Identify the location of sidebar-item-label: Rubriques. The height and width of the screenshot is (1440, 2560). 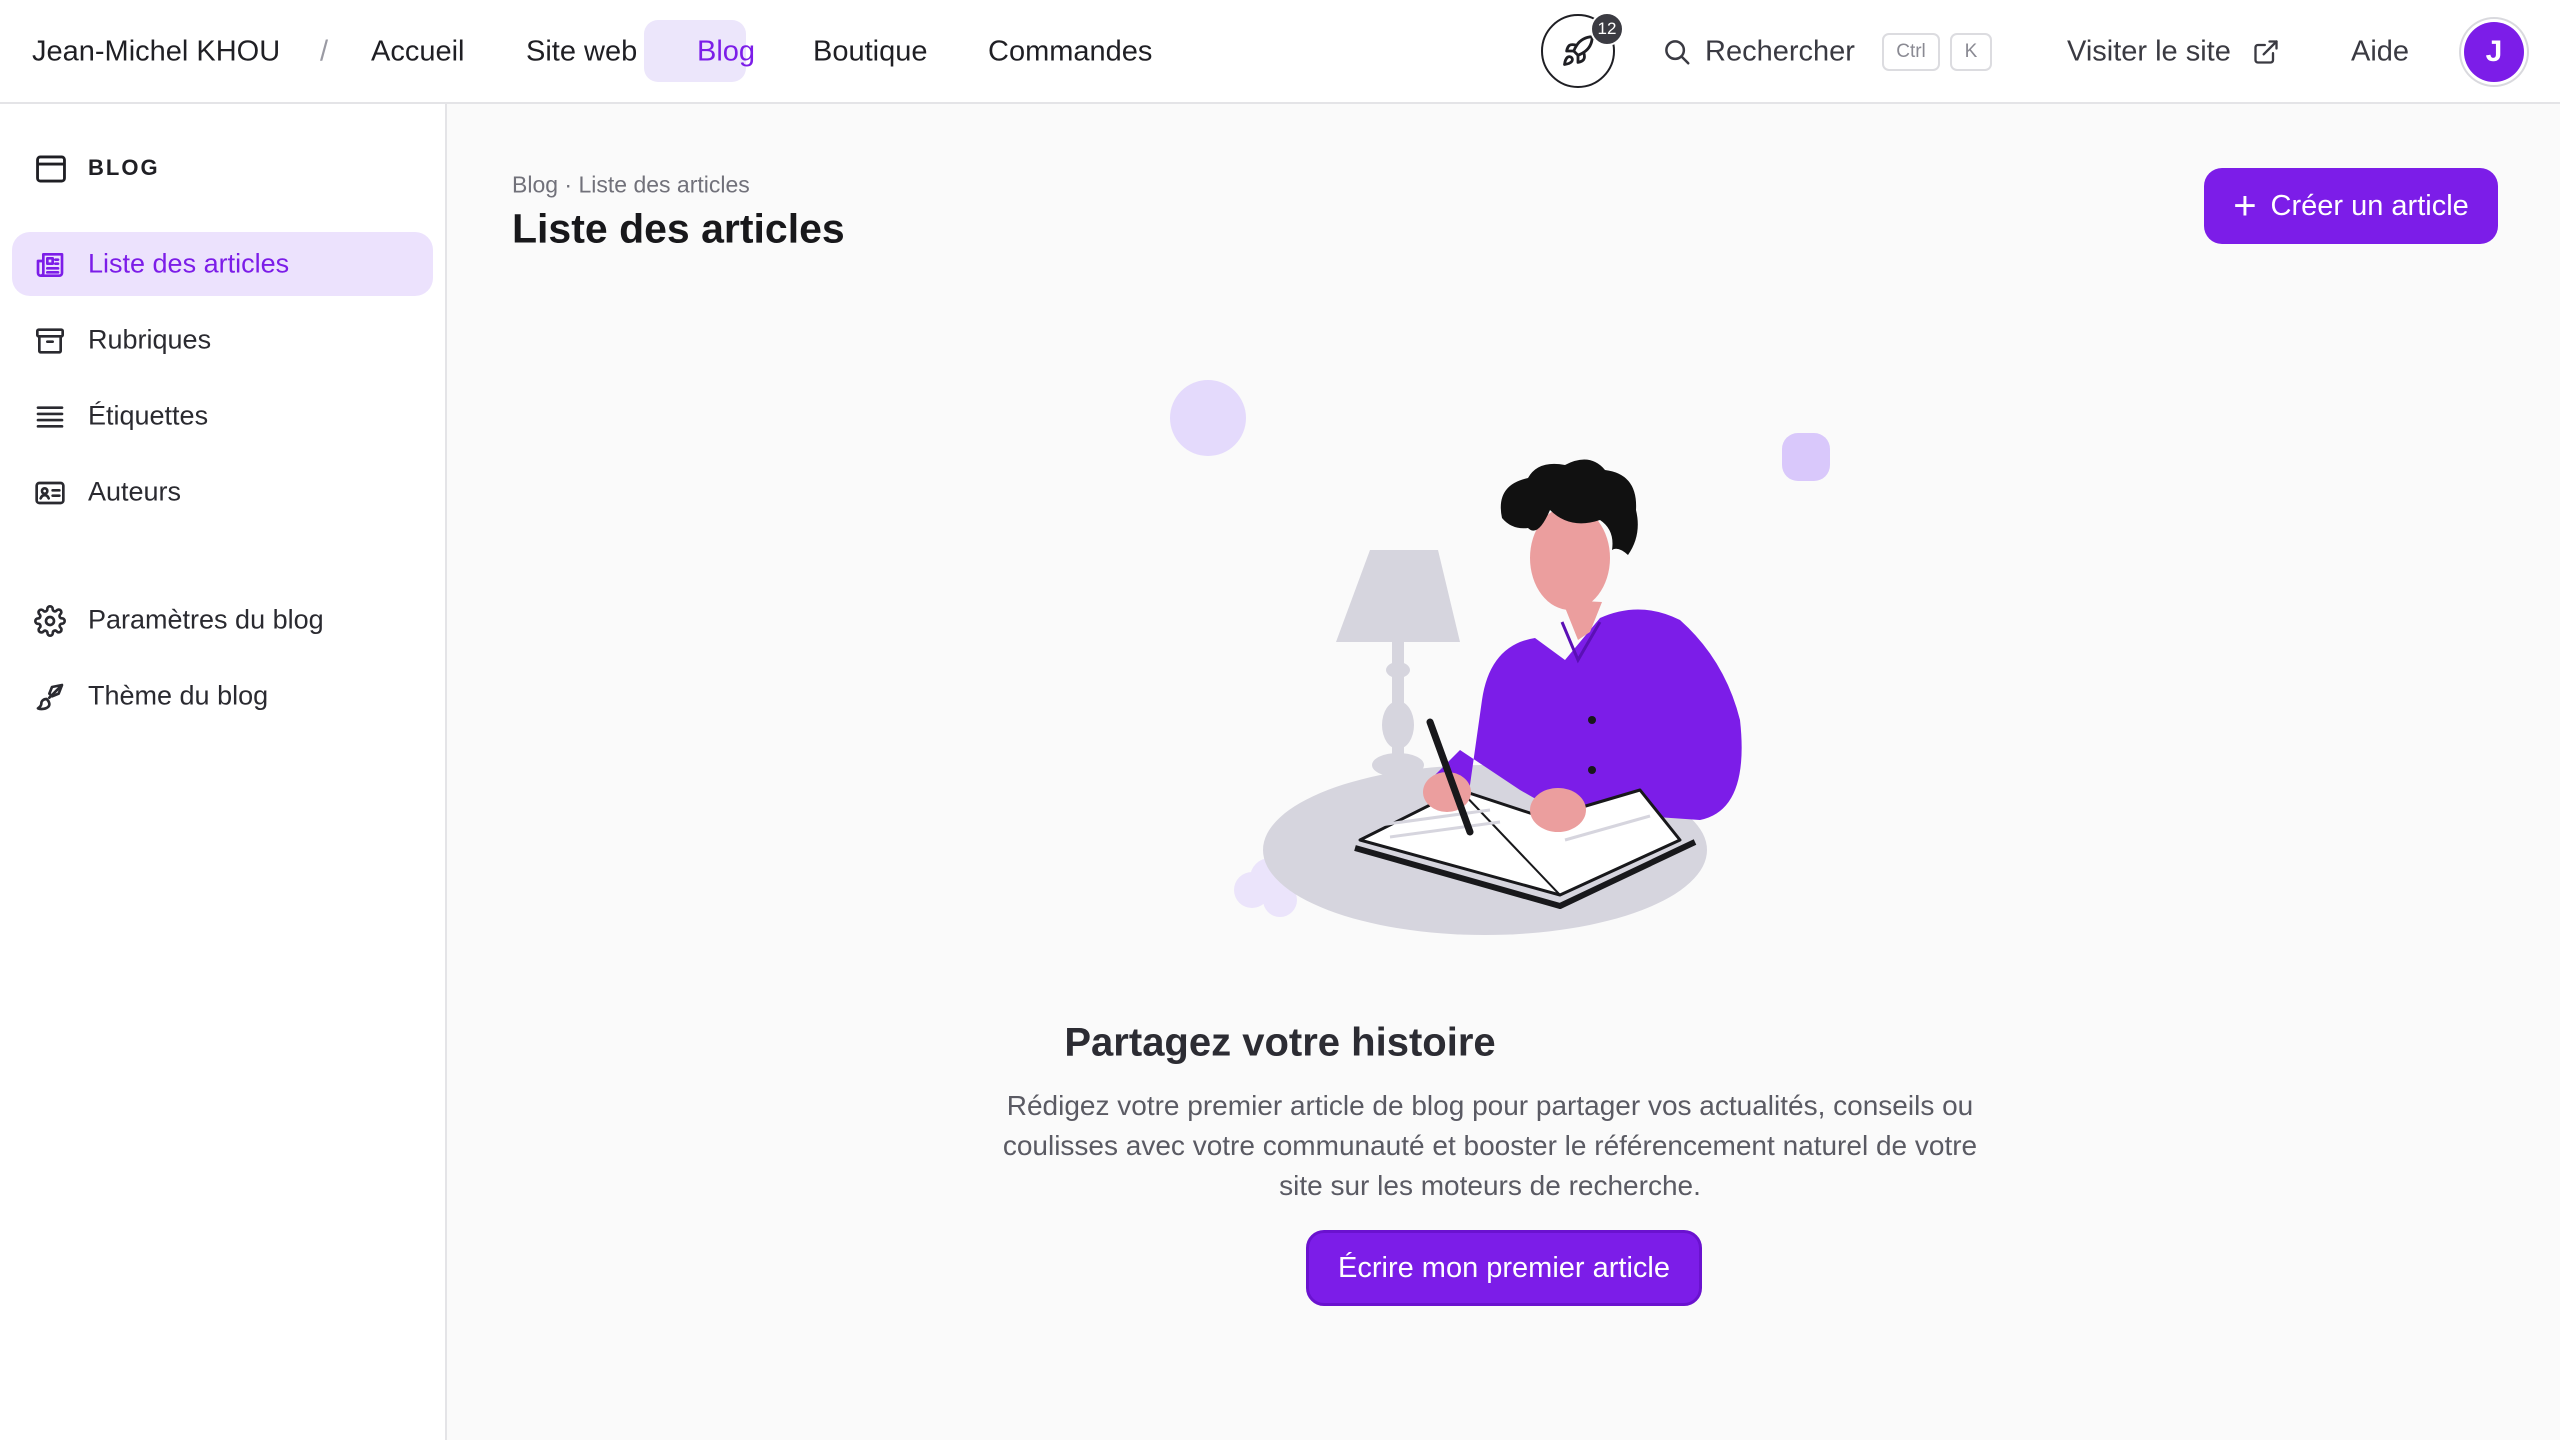
(150, 339).